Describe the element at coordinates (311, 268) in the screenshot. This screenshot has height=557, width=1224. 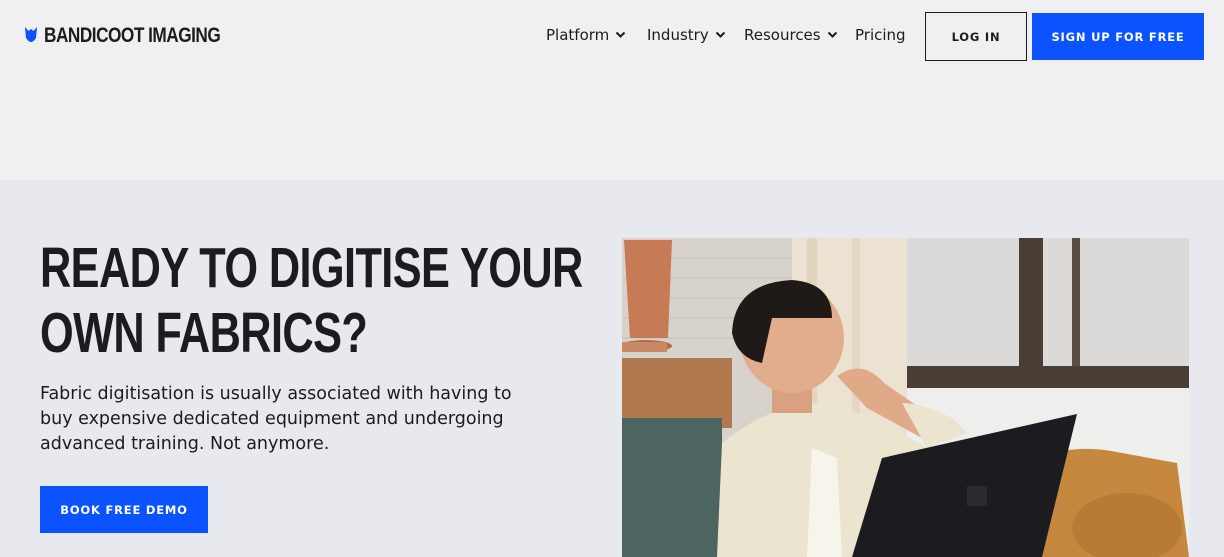
I see `hero-title-line-1: READY TO DIGITISE YOUR` at that location.